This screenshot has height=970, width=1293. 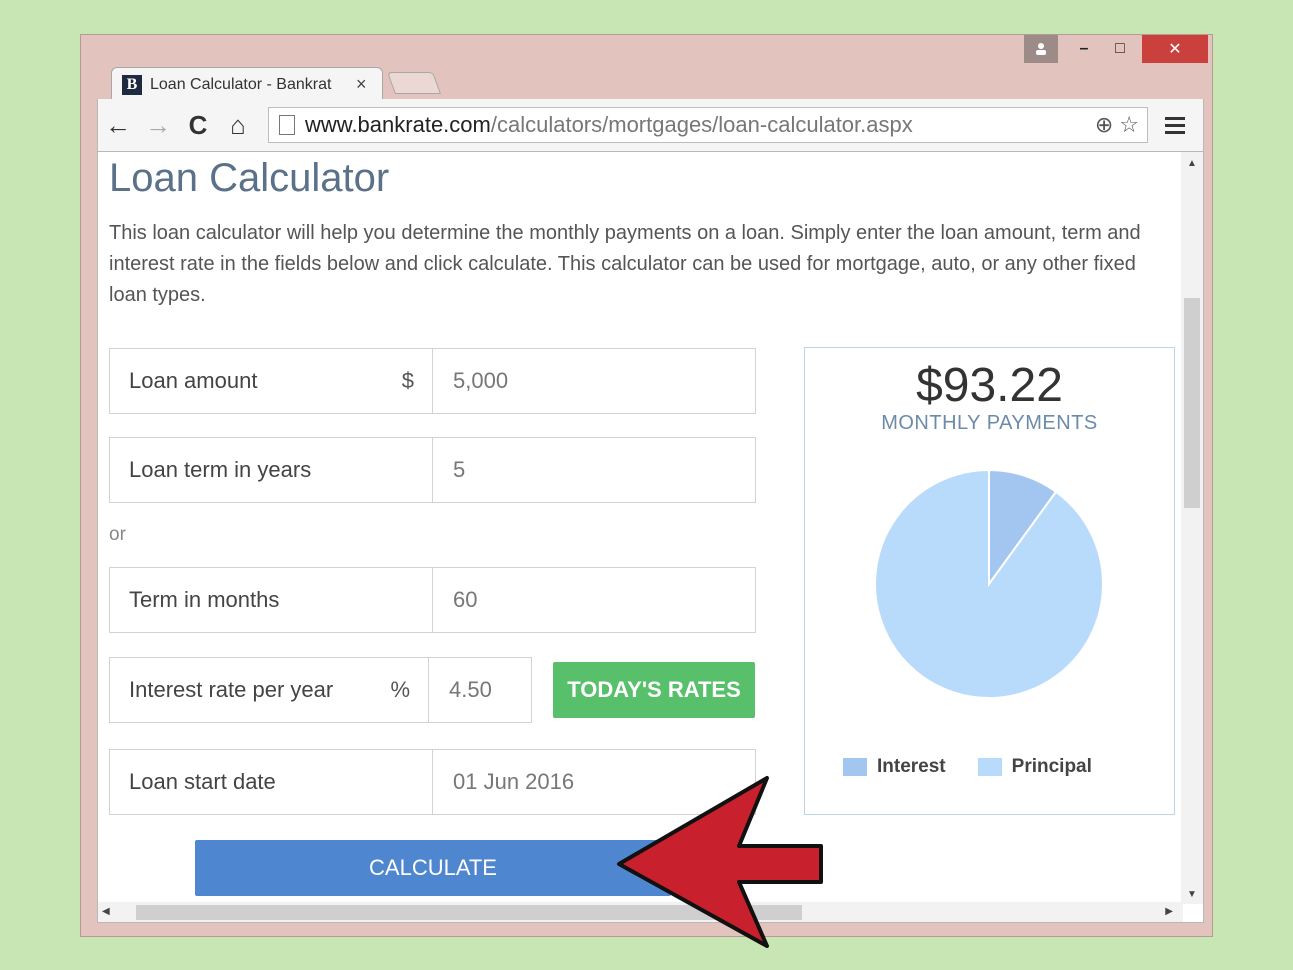 What do you see at coordinates (433, 868) in the screenshot?
I see `calculate-button: CALCULATE` at bounding box center [433, 868].